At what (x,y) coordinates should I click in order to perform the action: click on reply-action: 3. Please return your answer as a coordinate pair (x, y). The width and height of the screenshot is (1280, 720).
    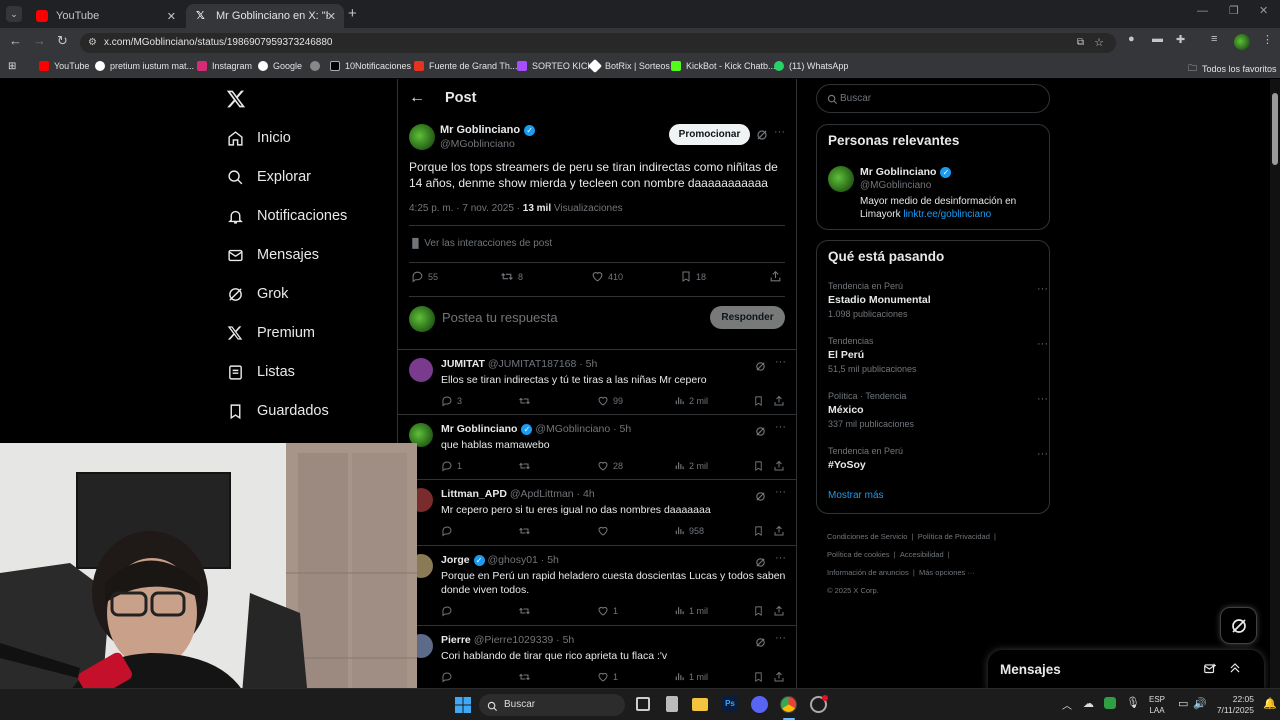
    Looking at the image, I should click on (451, 401).